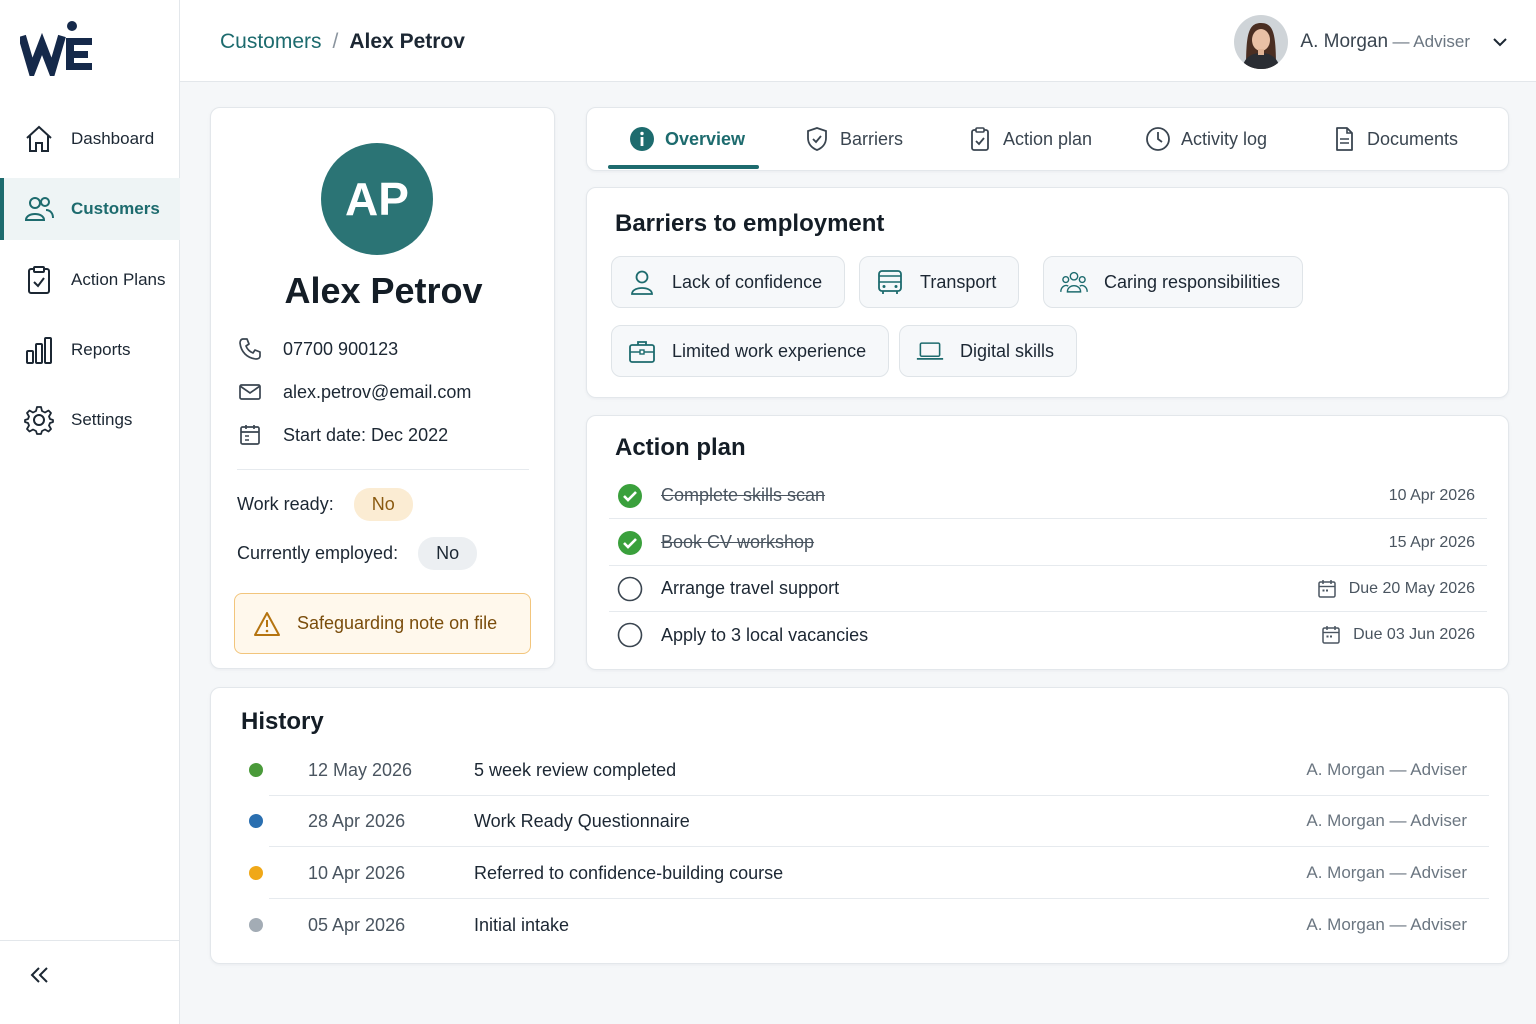 The height and width of the screenshot is (1024, 1536). What do you see at coordinates (750, 351) in the screenshot?
I see `barrier-chip-work-experience: Limited work experience` at bounding box center [750, 351].